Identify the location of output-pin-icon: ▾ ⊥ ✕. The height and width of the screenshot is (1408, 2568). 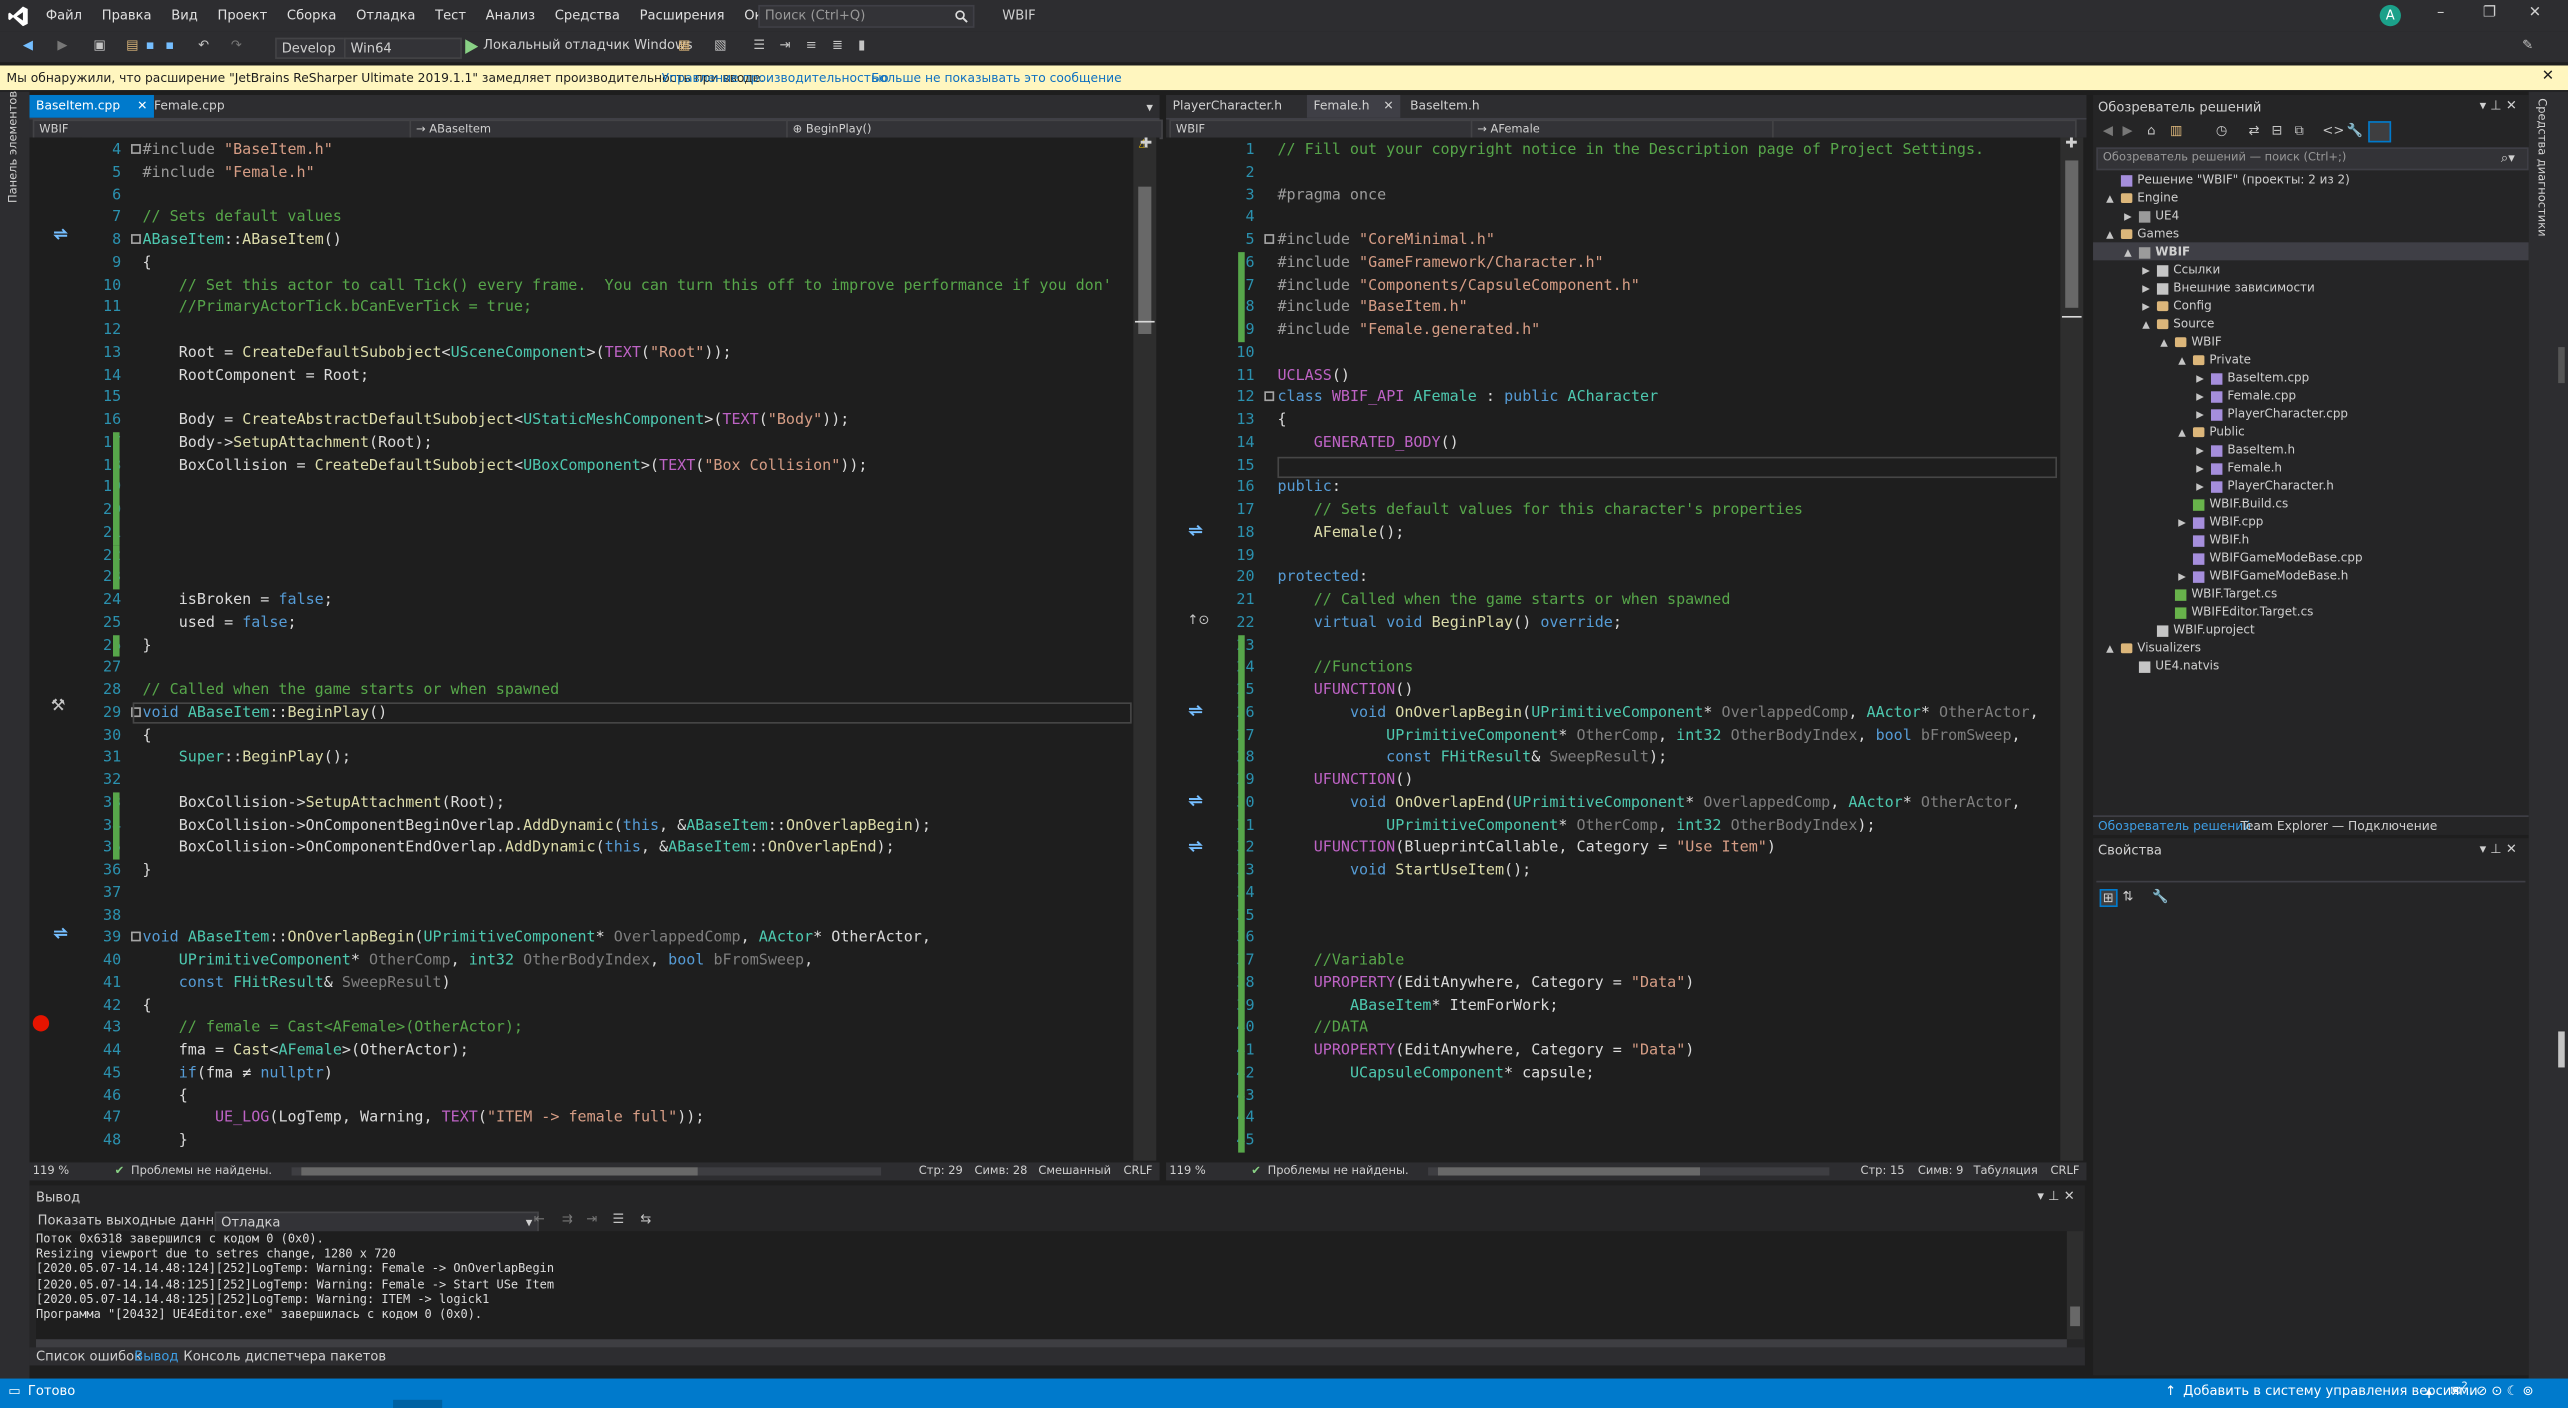
(2055, 1196).